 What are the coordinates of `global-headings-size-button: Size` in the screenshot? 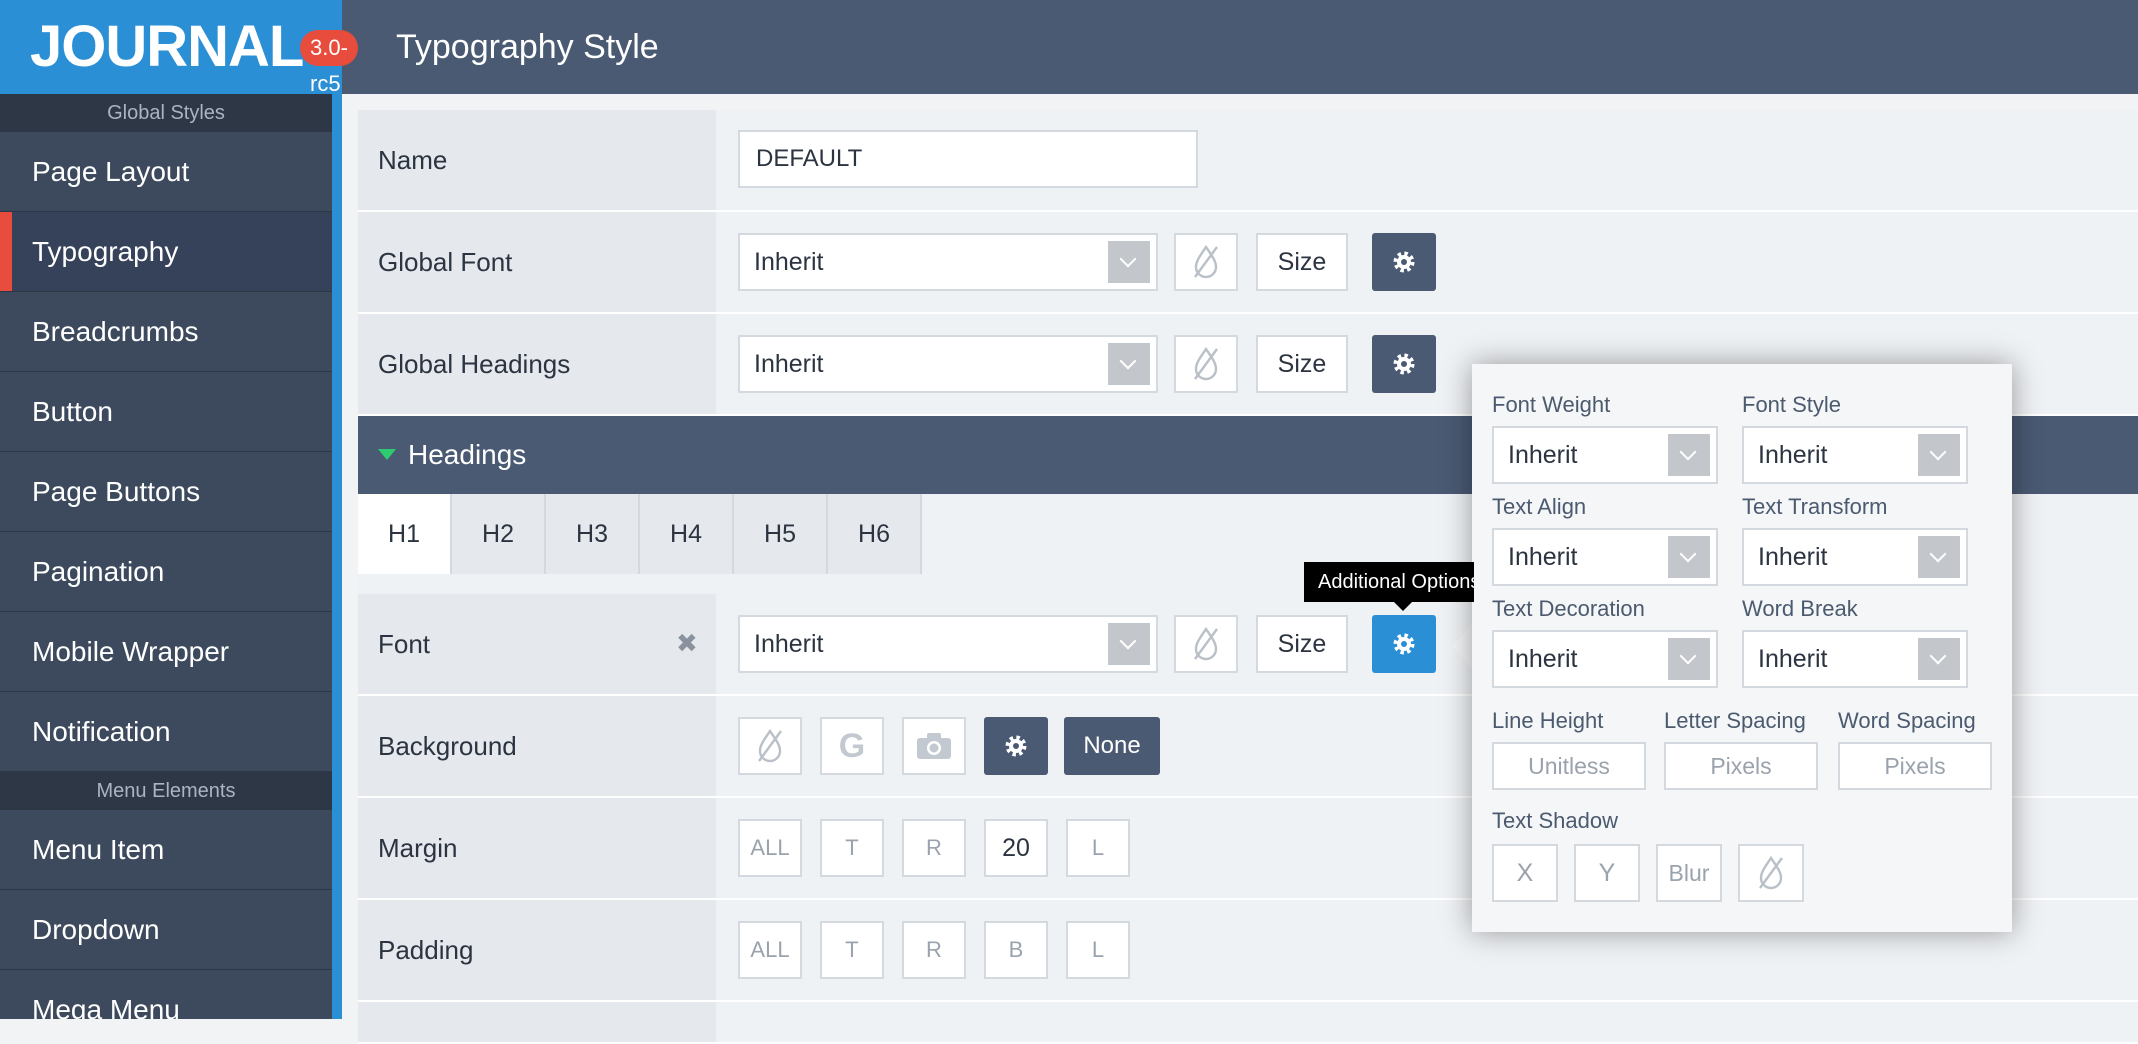 It's located at (1302, 364).